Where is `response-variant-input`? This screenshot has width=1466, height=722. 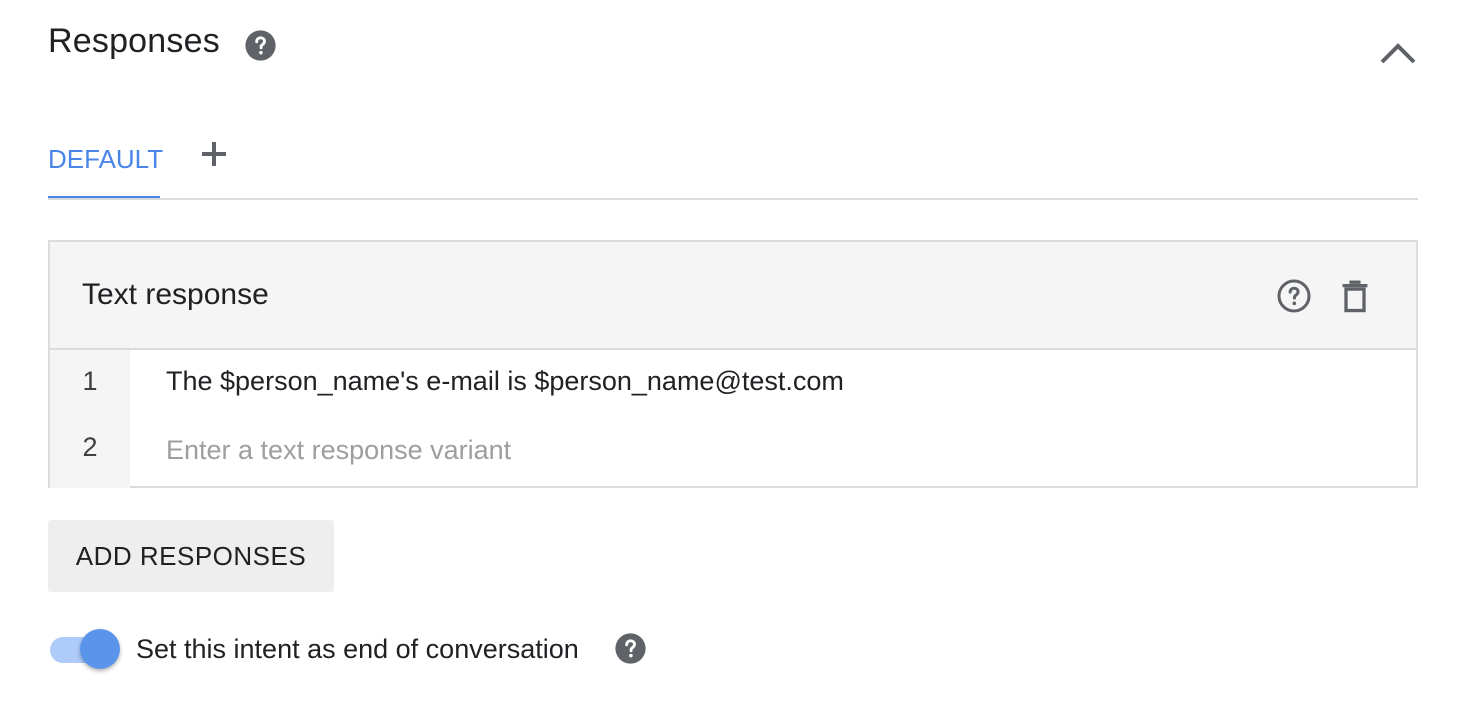 response-variant-input is located at coordinates (766, 450).